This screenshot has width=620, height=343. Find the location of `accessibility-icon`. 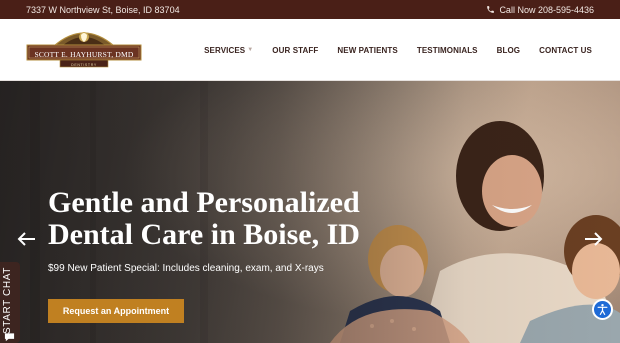

accessibility-icon is located at coordinates (602, 309).